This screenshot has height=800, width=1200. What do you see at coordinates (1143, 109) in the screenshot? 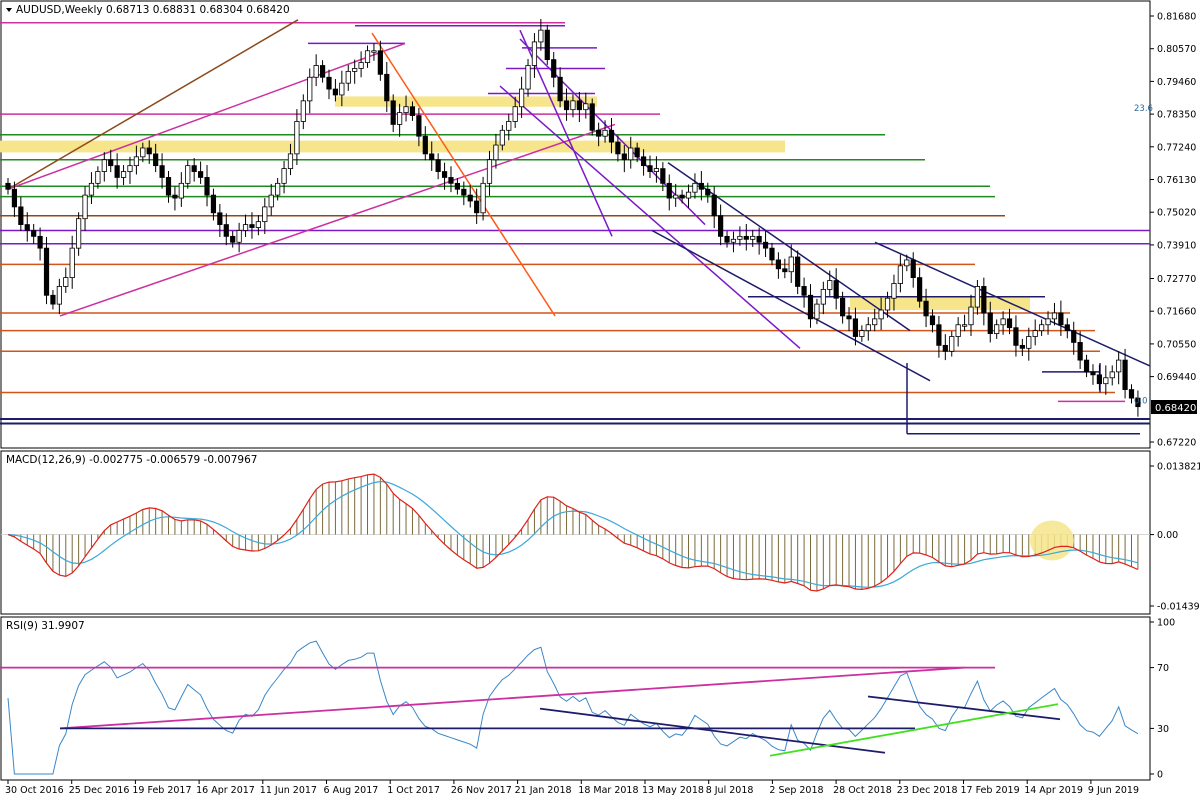
I see `fib-level-label: 23.6` at bounding box center [1143, 109].